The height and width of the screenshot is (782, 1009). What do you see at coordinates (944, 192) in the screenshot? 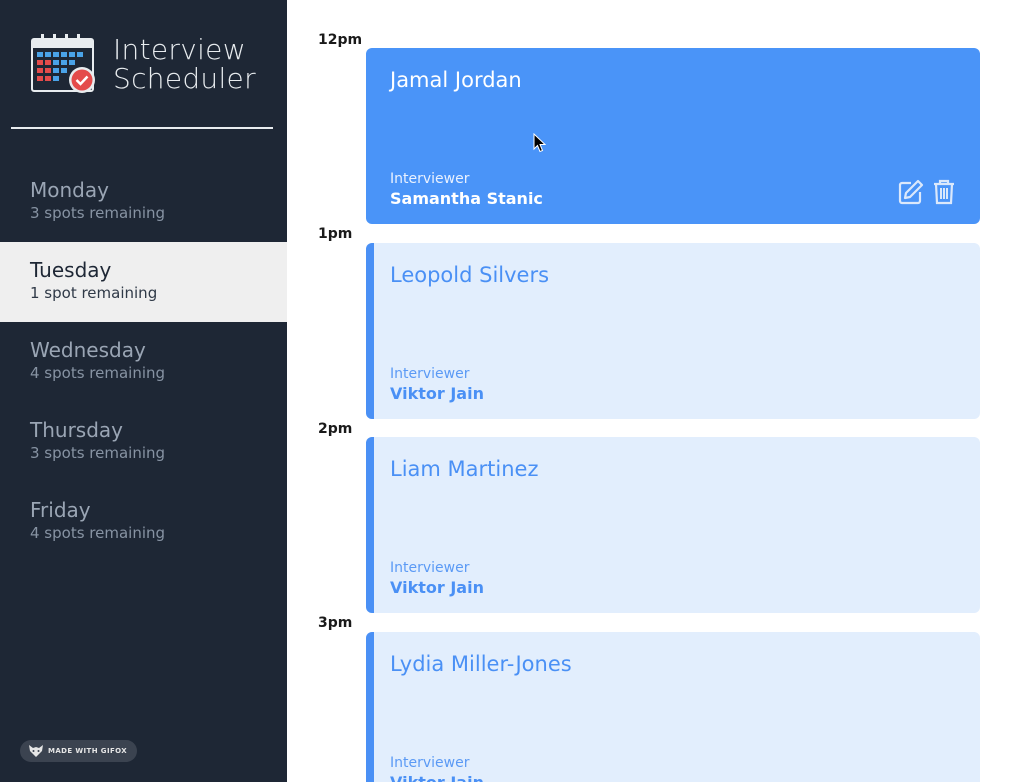
I see `trash-icon` at bounding box center [944, 192].